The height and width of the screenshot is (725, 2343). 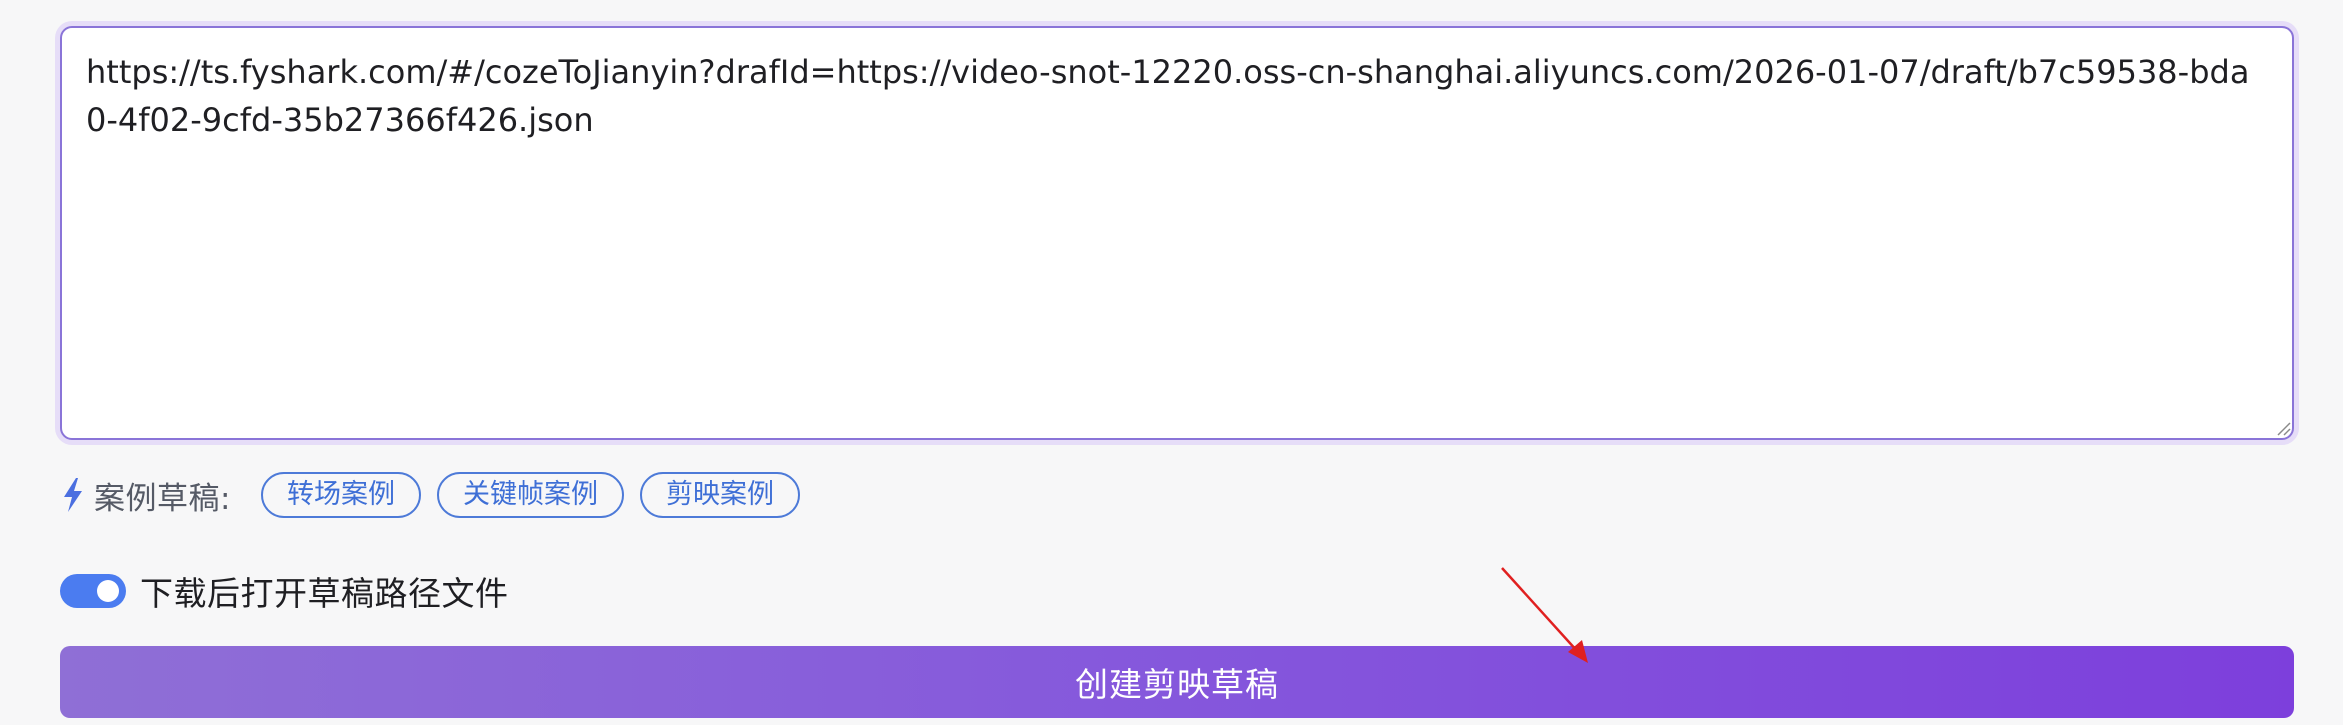 What do you see at coordinates (530, 495) in the screenshot?
I see `example-chip-keyframe: 关键帧案例` at bounding box center [530, 495].